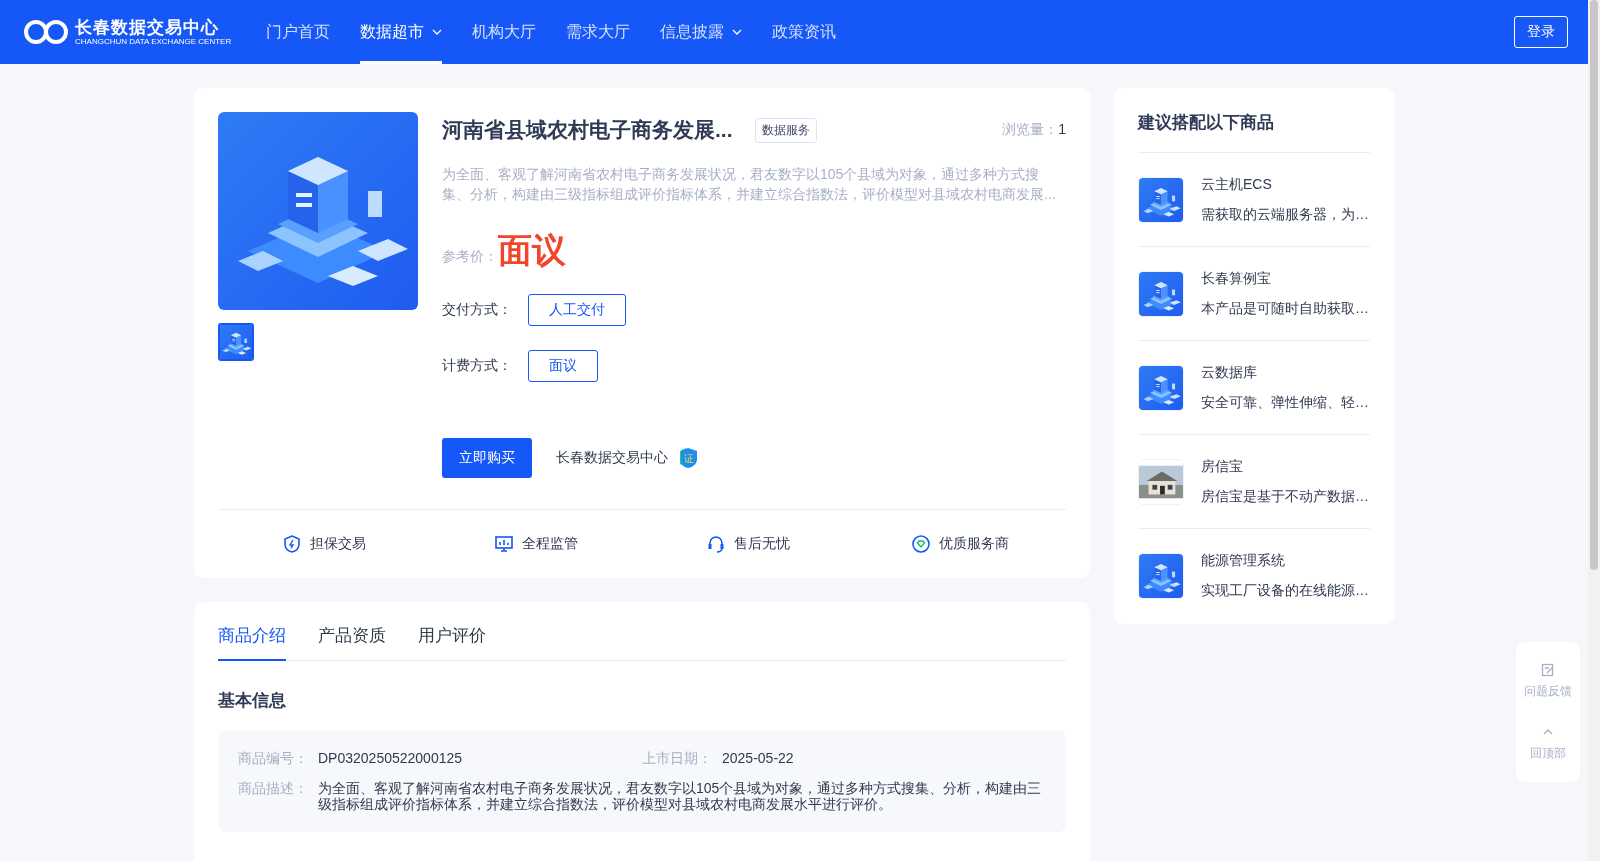 The width and height of the screenshot is (1600, 861). Describe the element at coordinates (487, 458) in the screenshot. I see `buy-button: 立即购买` at that location.